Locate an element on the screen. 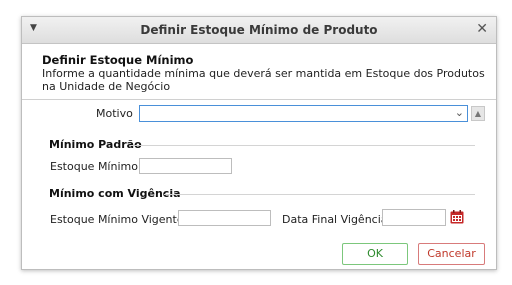 The height and width of the screenshot is (285, 512). motivo-select: ⌄ is located at coordinates (303, 113).